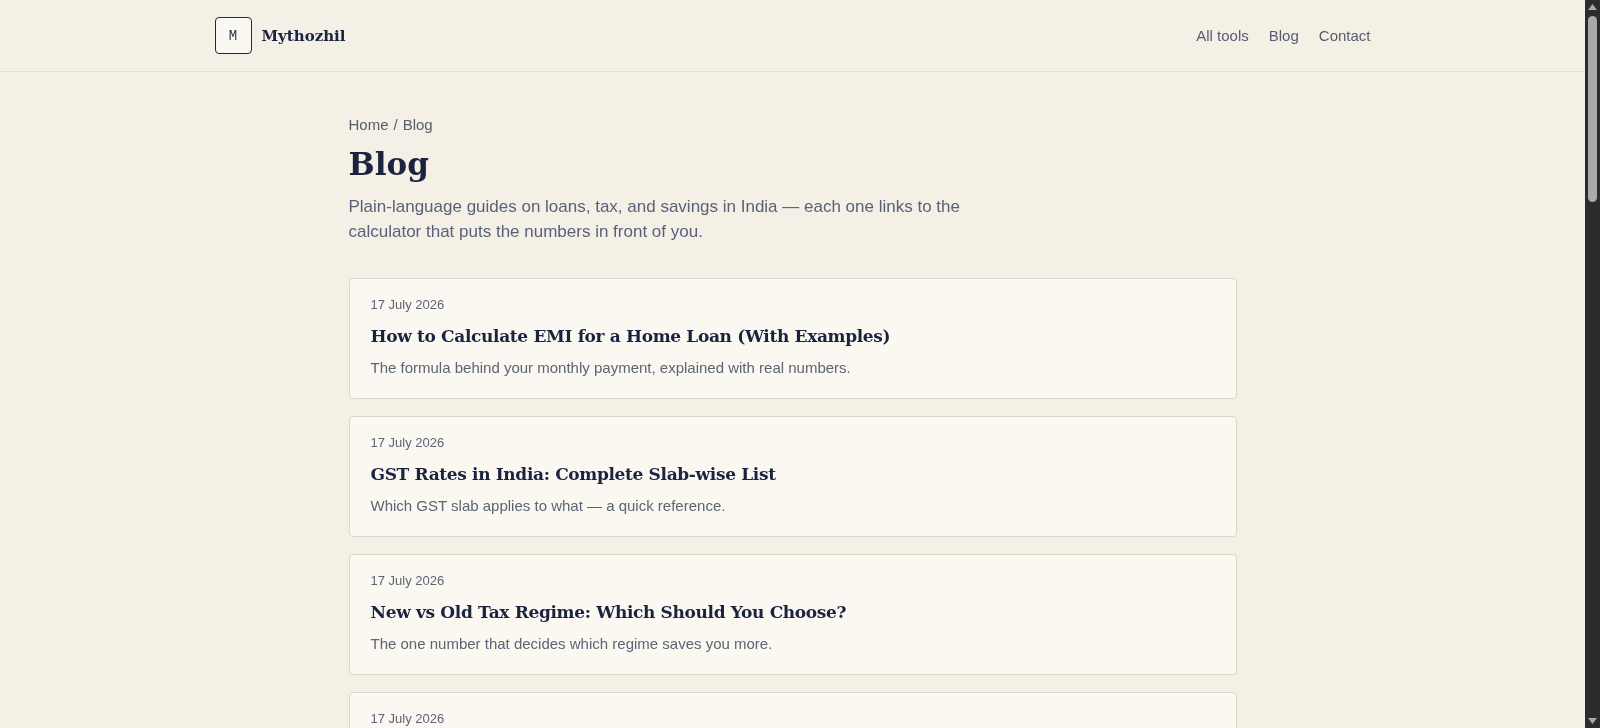  Describe the element at coordinates (571, 644) in the screenshot. I see `post-excerpt: The one number that decides which regime saves you more.` at that location.